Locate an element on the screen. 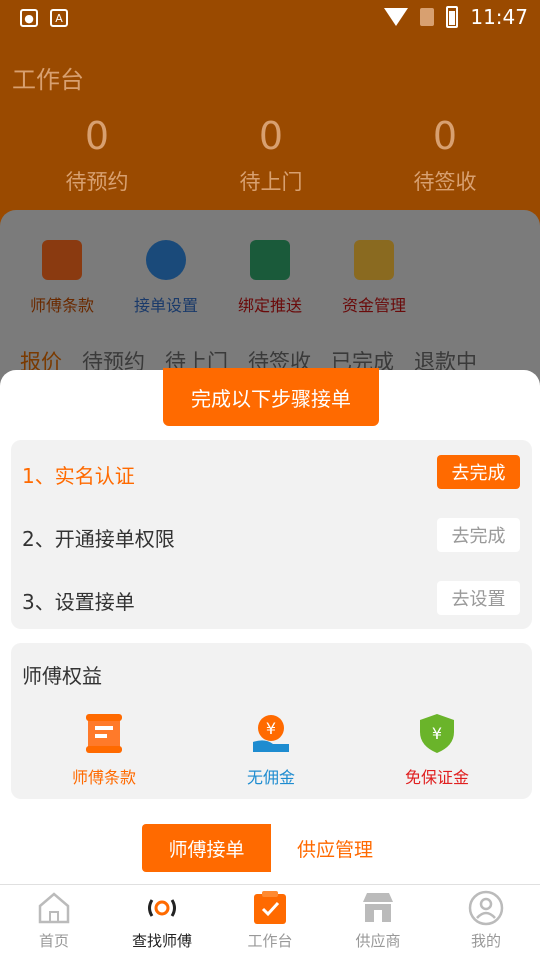 Image resolution: width=540 pixels, height=960 pixels. nav-mine: 我的 is located at coordinates (486, 920).